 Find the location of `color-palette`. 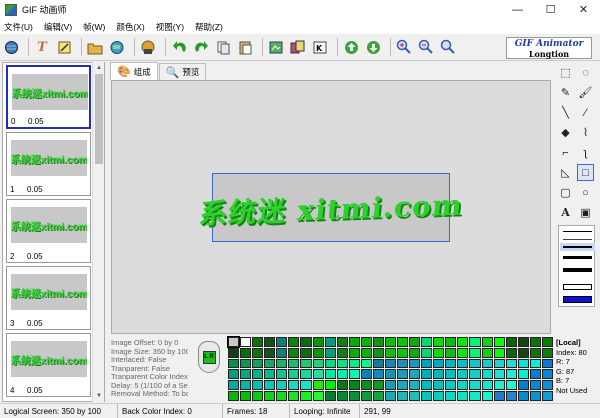

color-palette is located at coordinates (389, 368).